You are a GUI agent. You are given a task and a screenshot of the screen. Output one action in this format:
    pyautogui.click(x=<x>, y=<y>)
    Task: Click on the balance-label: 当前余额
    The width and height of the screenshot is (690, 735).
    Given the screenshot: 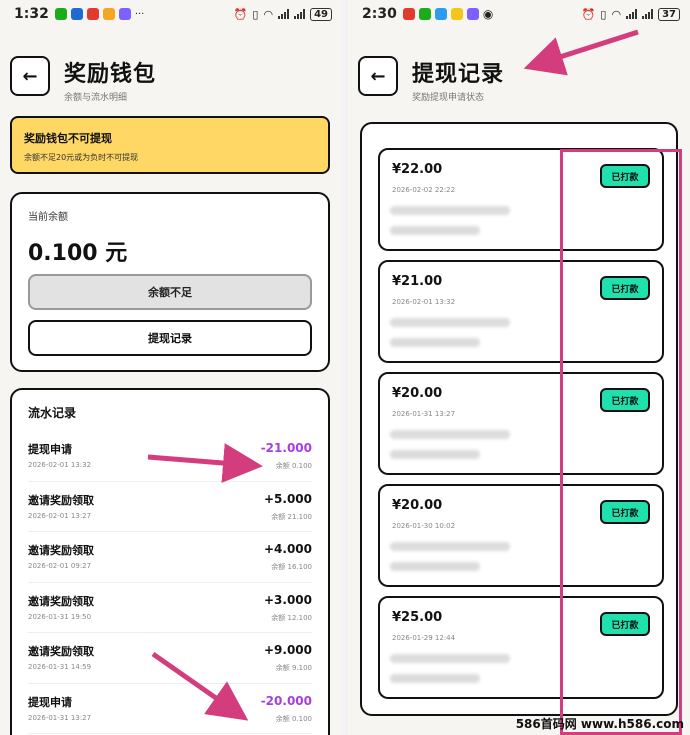 What is the action you would take?
    pyautogui.click(x=48, y=217)
    